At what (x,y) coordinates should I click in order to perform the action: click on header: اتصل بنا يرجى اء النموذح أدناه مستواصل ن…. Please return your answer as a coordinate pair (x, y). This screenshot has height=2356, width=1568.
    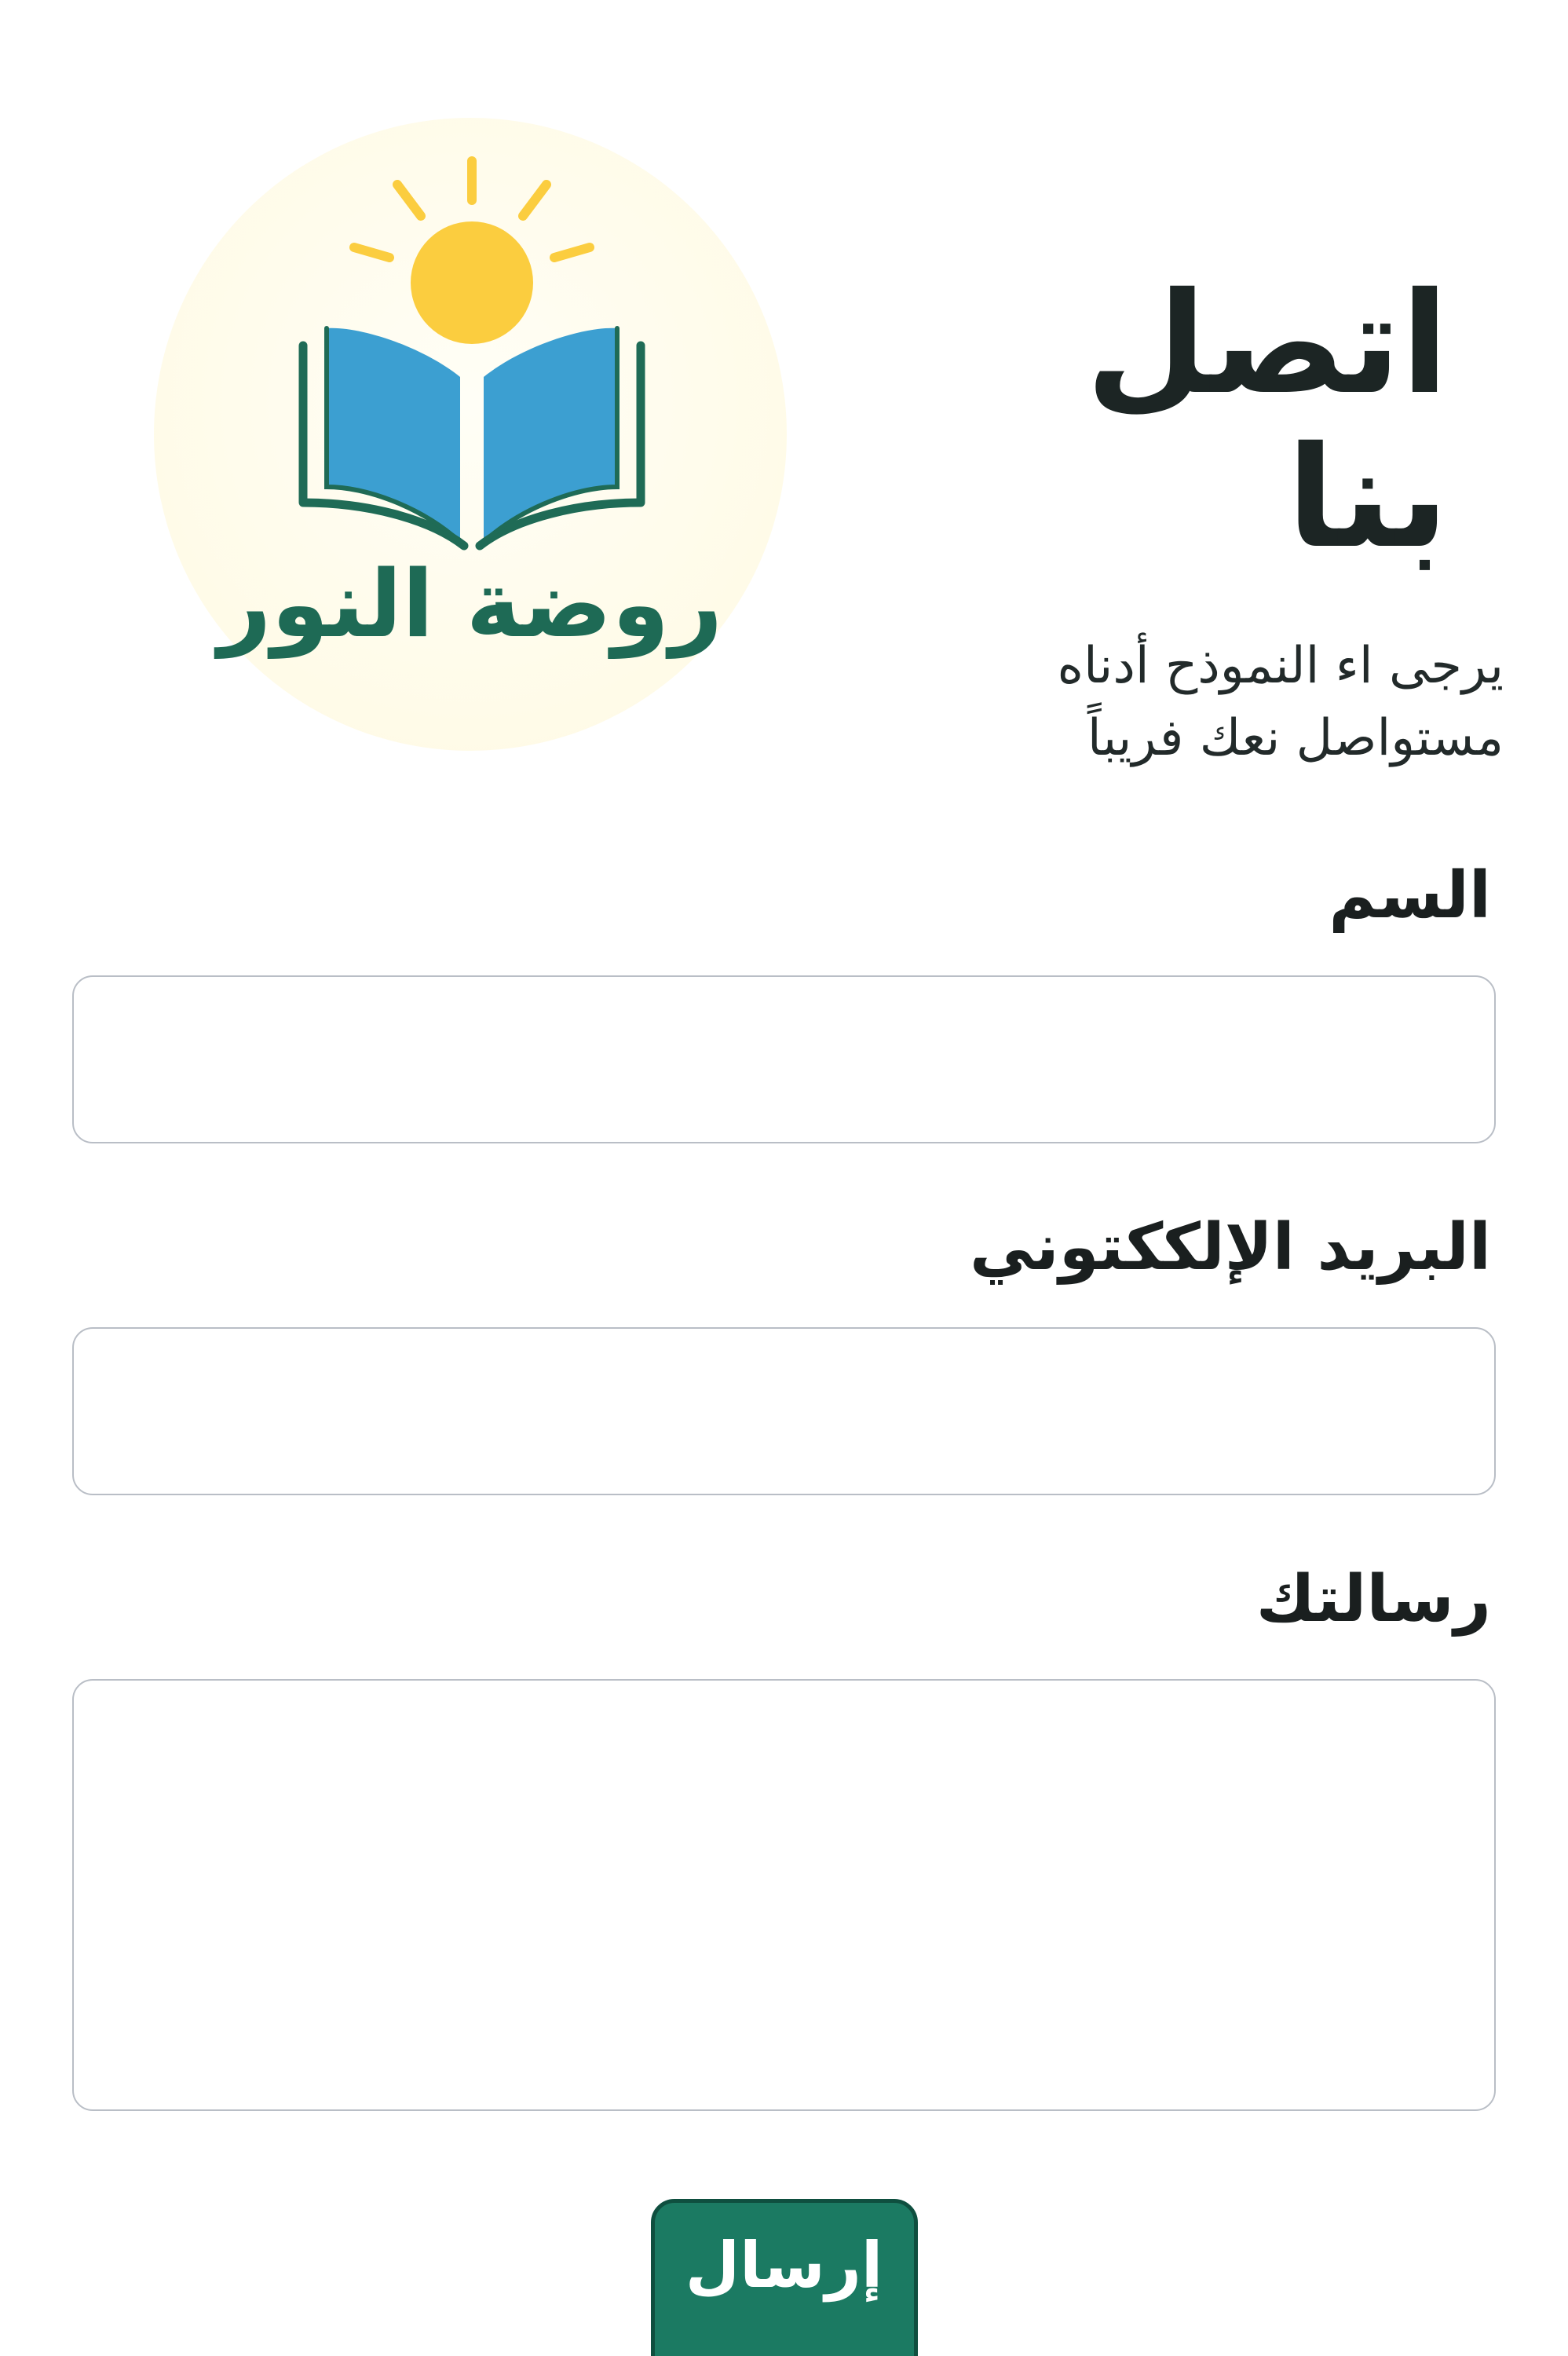
    Looking at the image, I should click on (1197, 521).